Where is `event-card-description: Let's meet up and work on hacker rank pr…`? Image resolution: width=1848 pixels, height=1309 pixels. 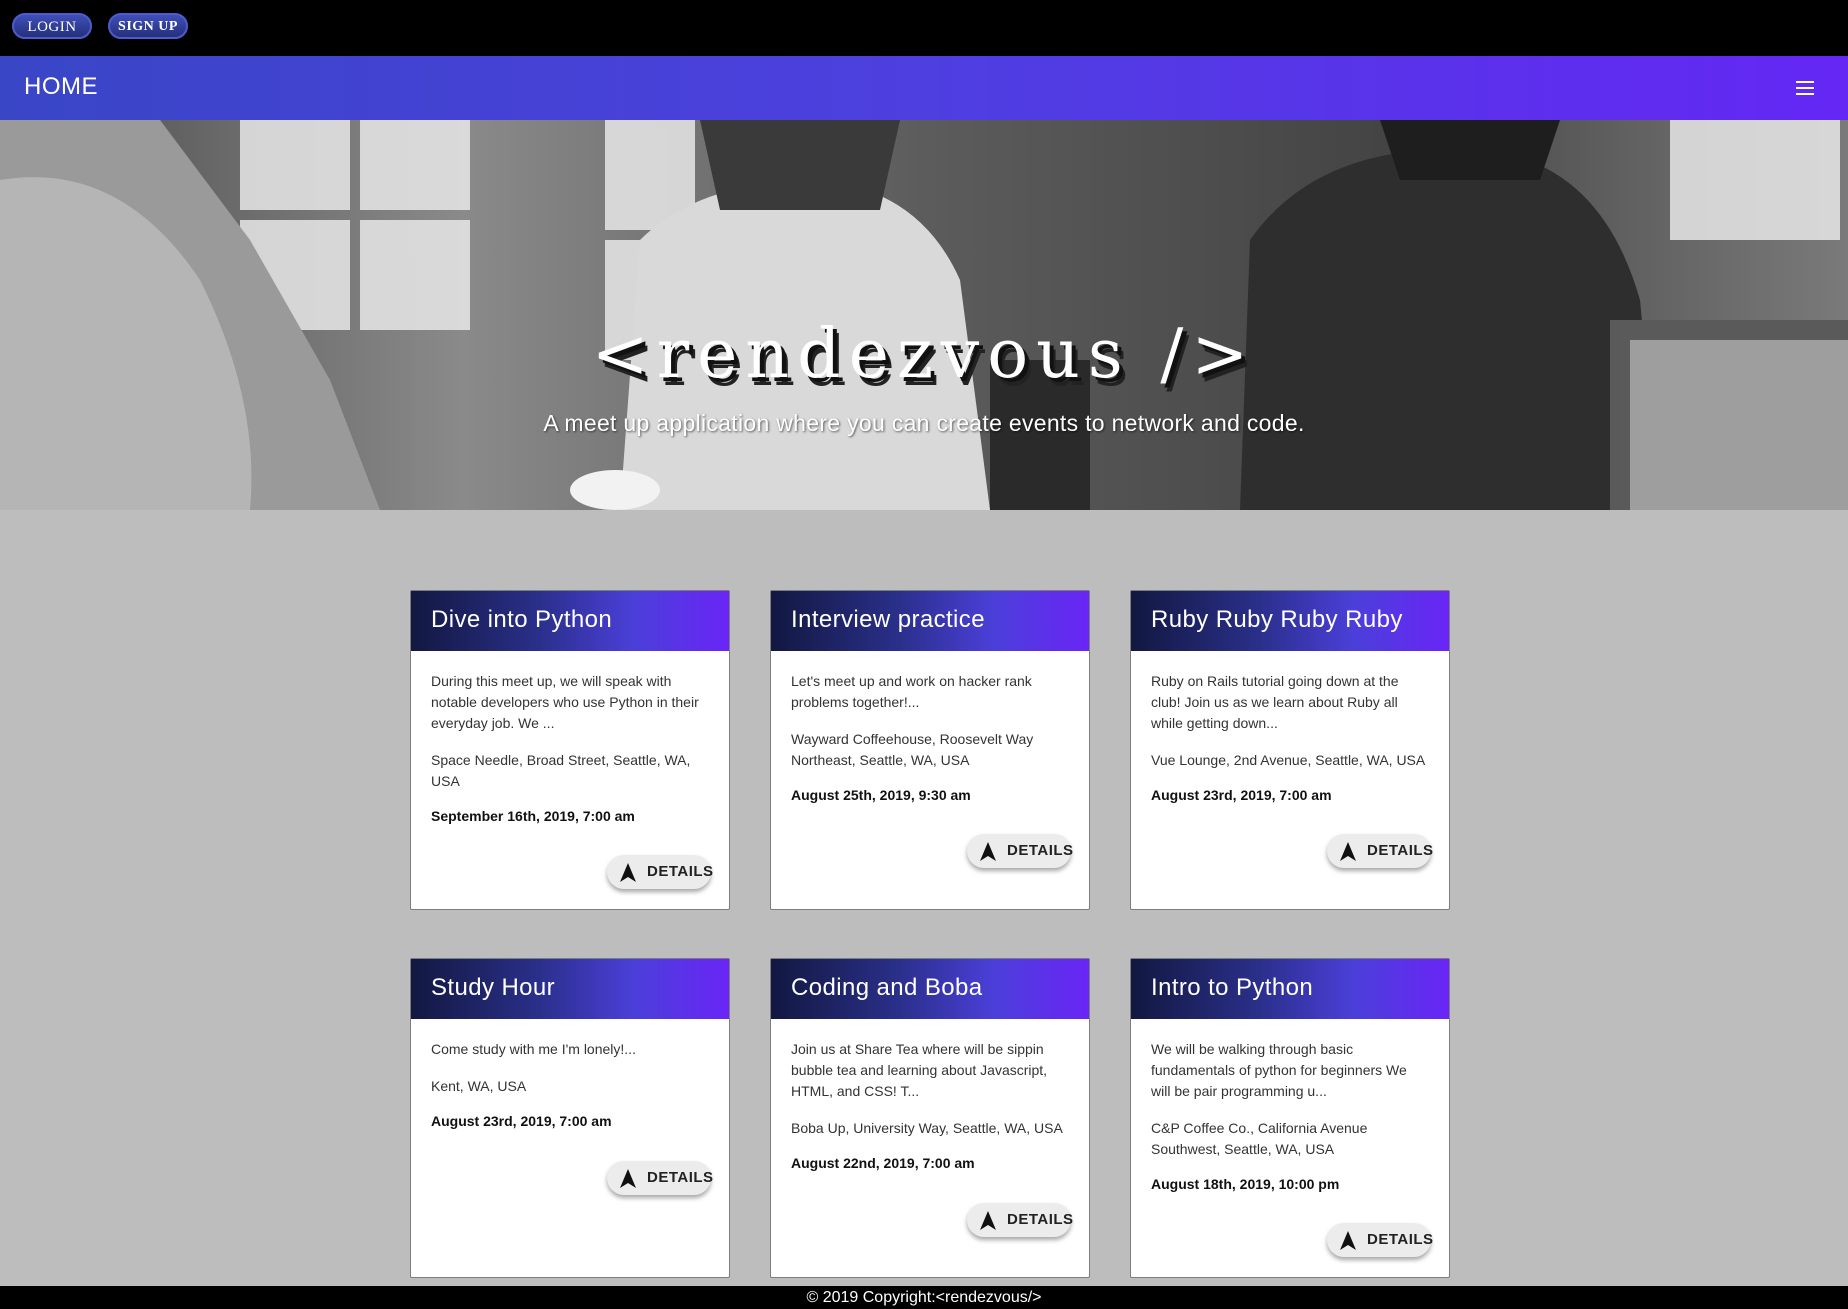
event-card-description: Let's meet up and work on hacker rank pr… is located at coordinates (911, 691).